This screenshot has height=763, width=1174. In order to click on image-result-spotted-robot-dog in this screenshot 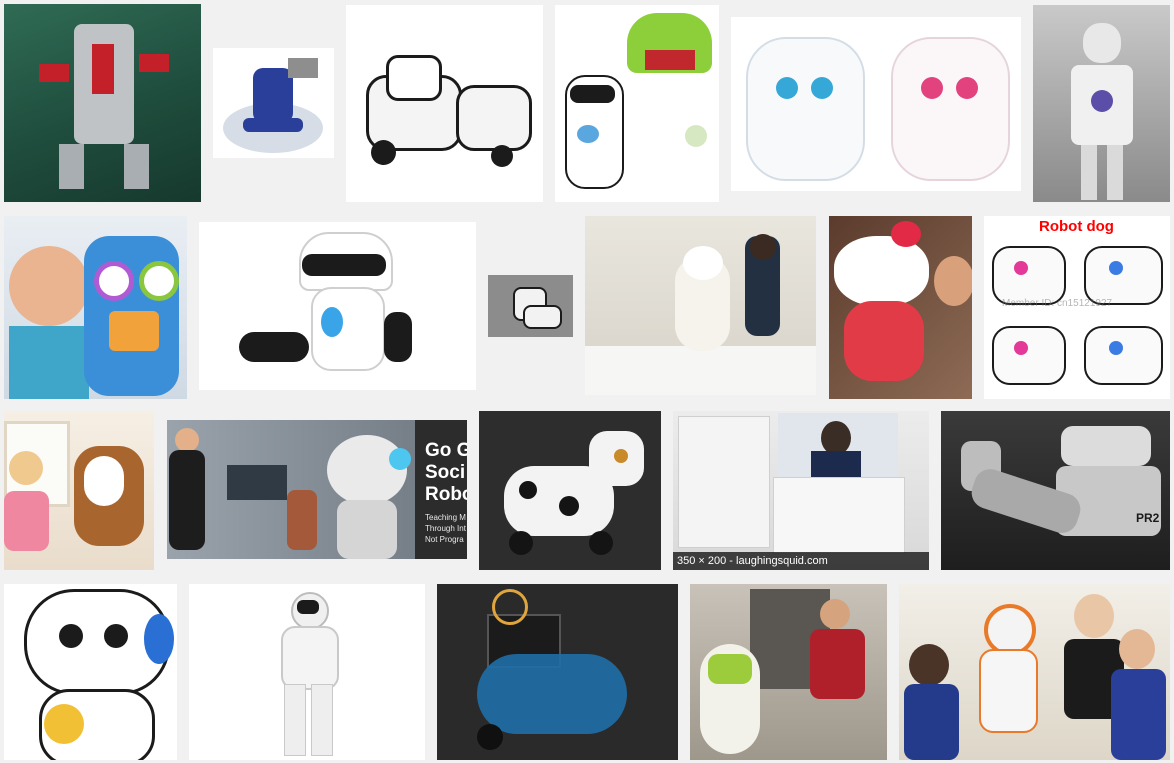, I will do `click(570, 490)`.